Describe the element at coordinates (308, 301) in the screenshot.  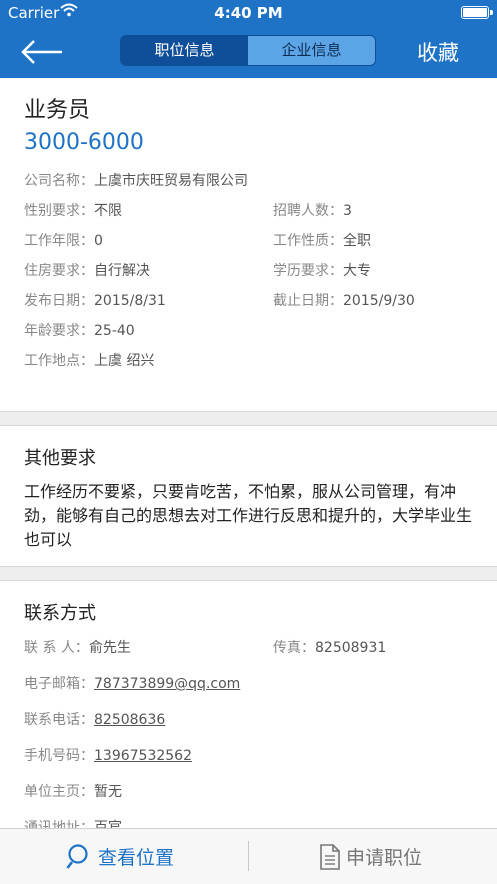
I see `deadline-label: 截止日期：` at that location.